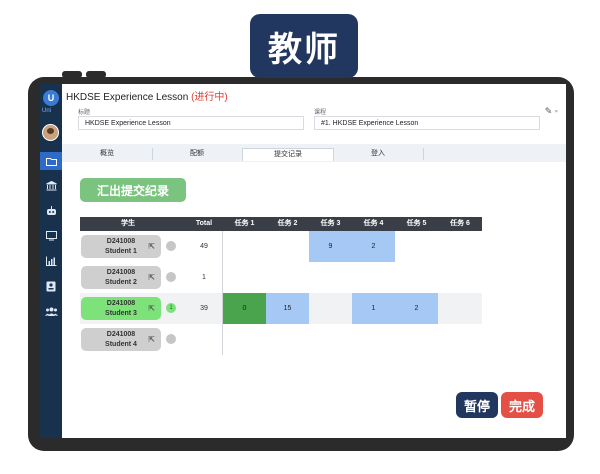 The height and width of the screenshot is (474, 600). Describe the element at coordinates (47, 111) in the screenshot. I see `app-logo-text: Uni` at that location.